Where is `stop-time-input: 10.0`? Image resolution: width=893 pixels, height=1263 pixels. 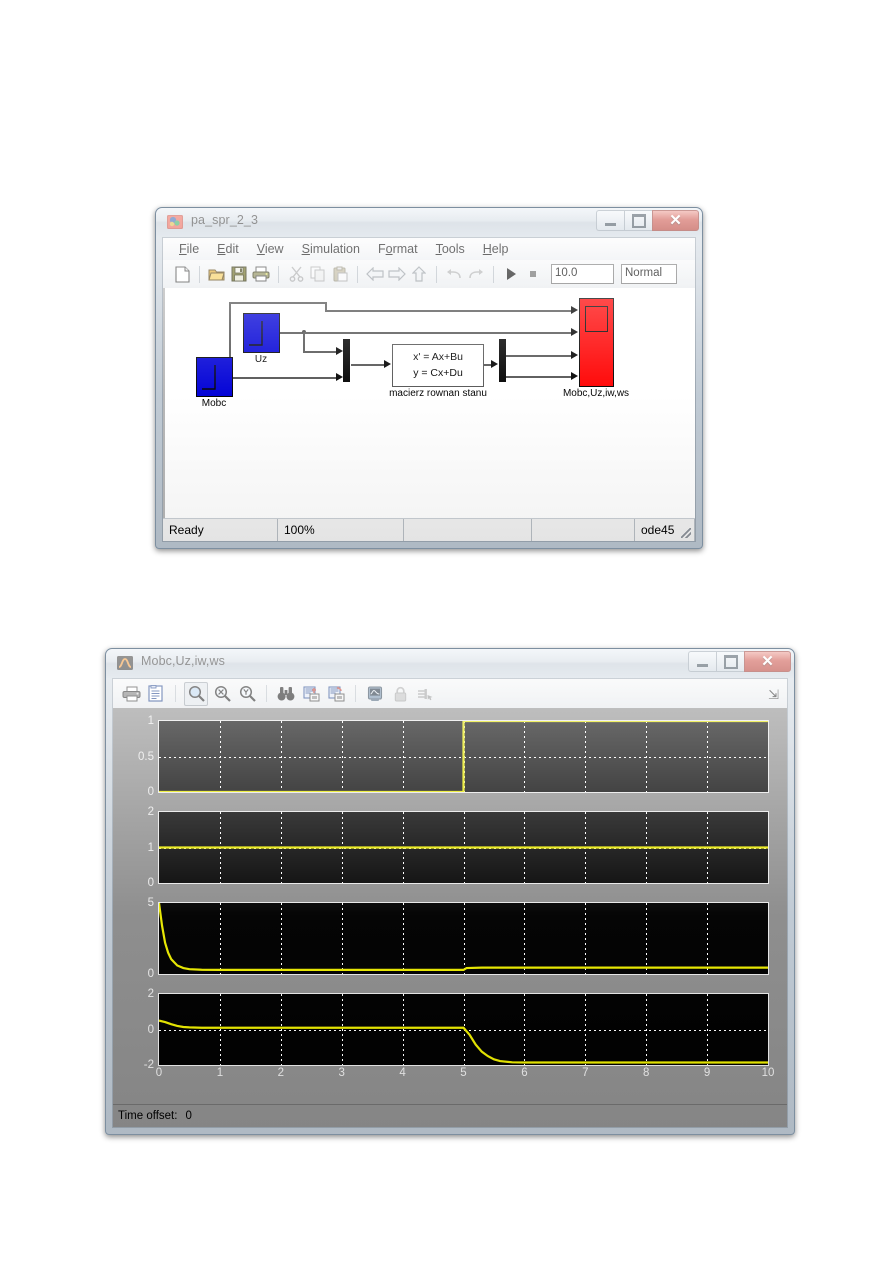
stop-time-input: 10.0 is located at coordinates (582, 274).